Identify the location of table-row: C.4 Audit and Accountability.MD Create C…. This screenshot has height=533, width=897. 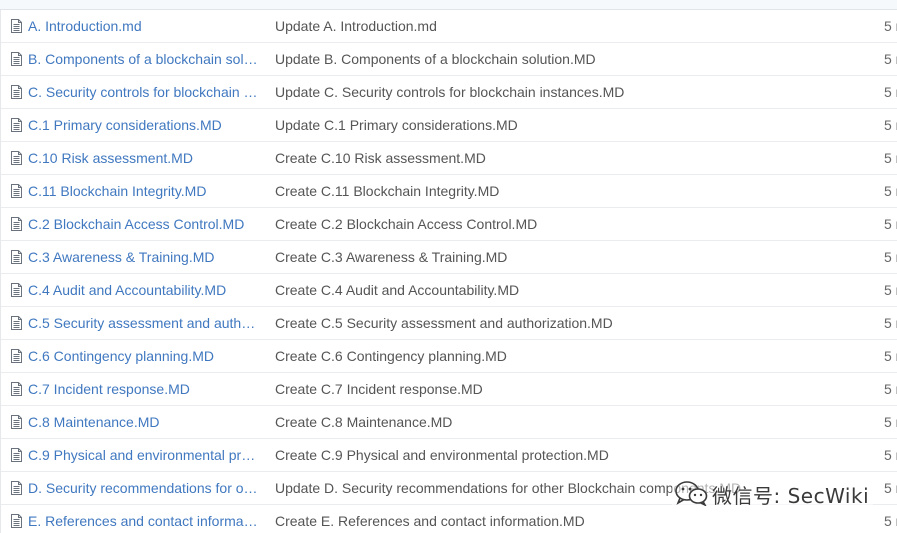
(449, 290).